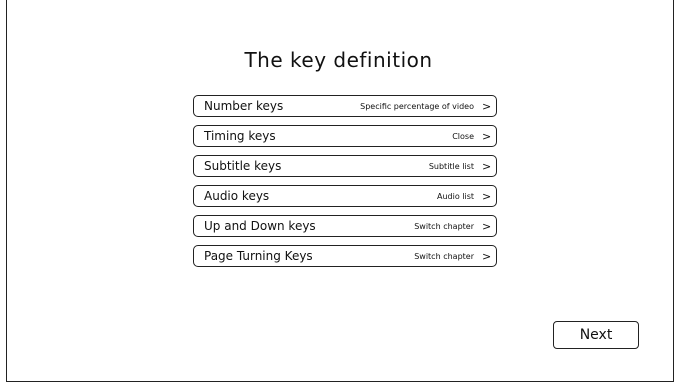  Describe the element at coordinates (338, 60) in the screenshot. I see `page-title: The key definition` at that location.